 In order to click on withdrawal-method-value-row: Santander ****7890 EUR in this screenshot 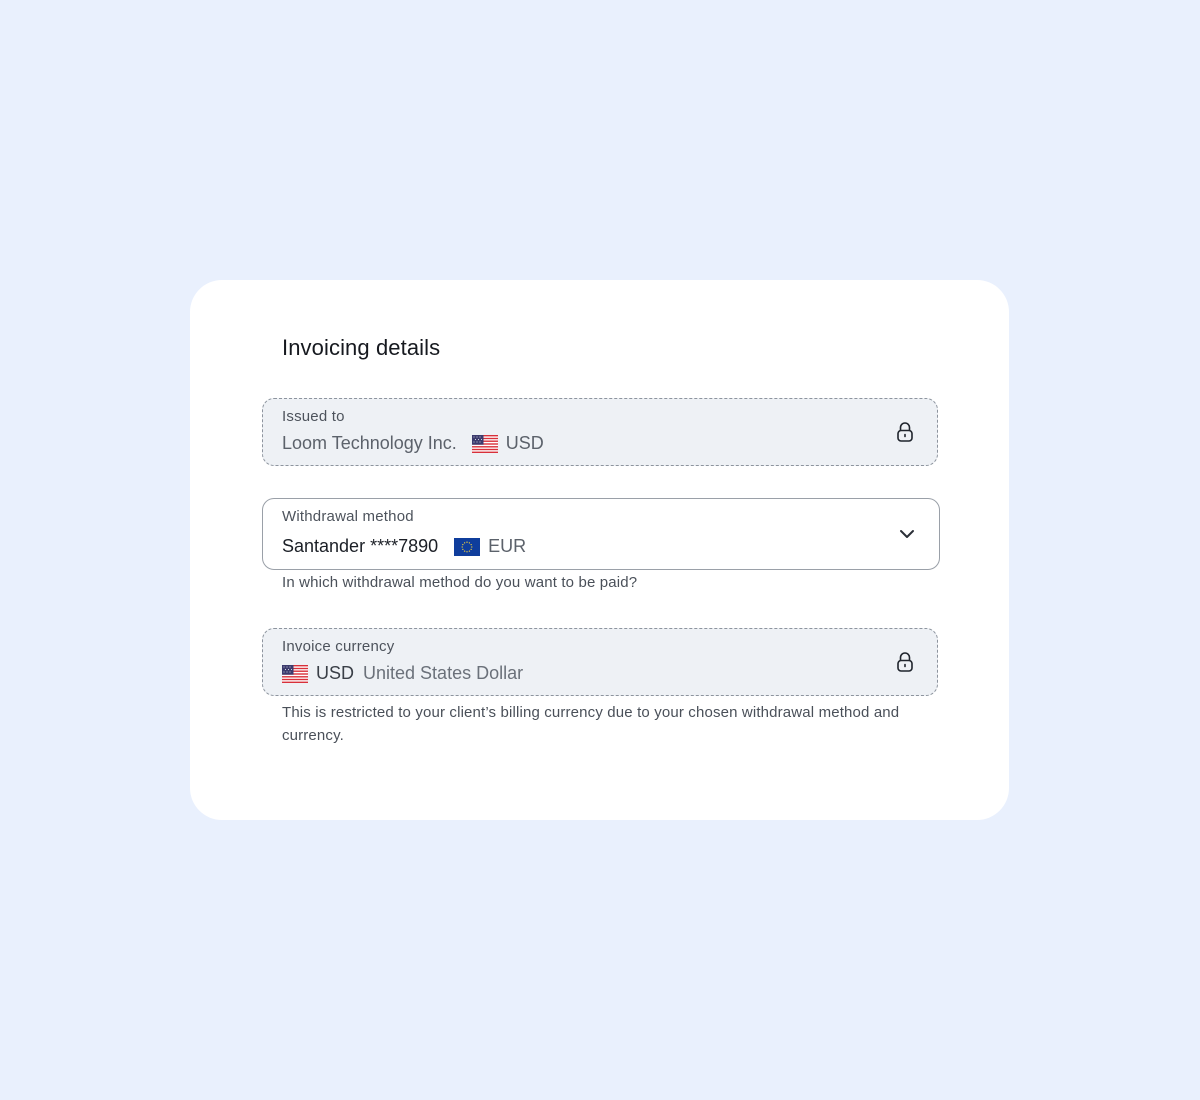, I will do `click(404, 546)`.